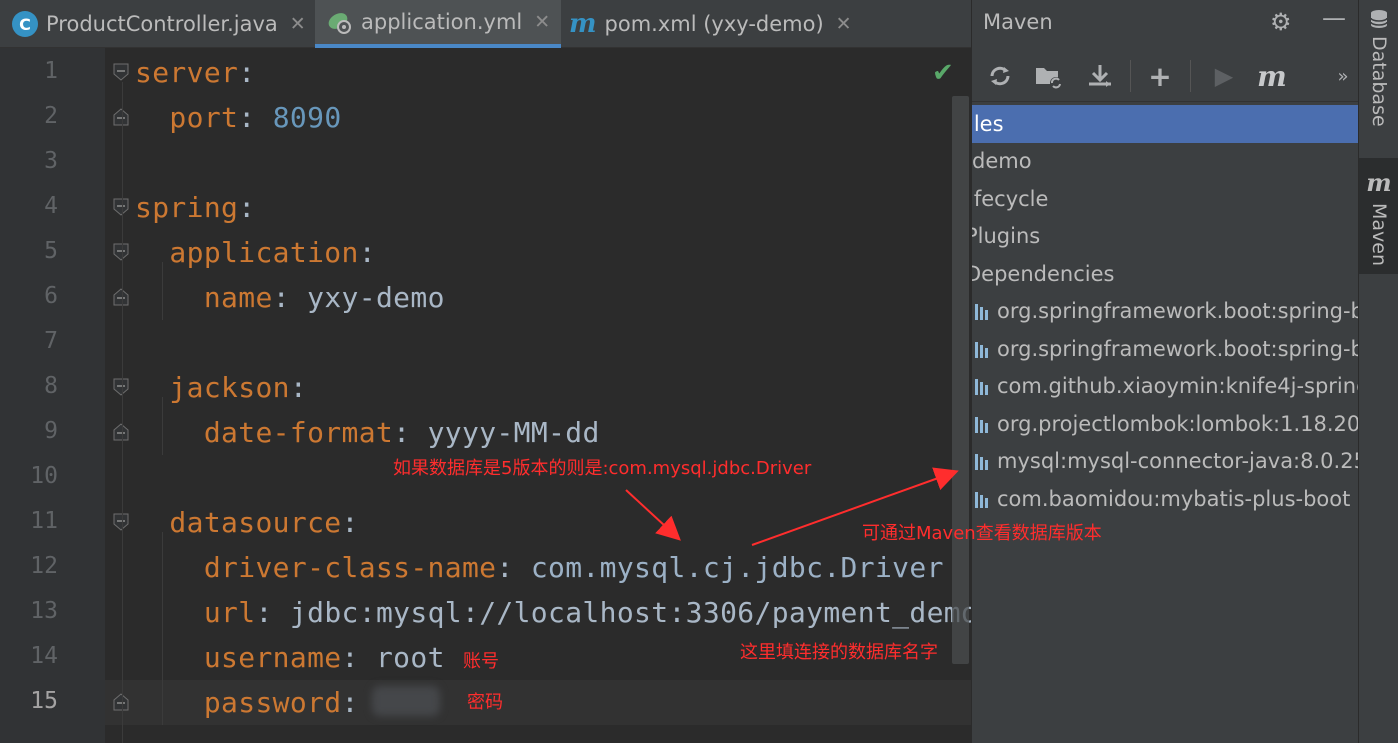 The image size is (1398, 743). Describe the element at coordinates (195, 72) in the screenshot. I see `code-line-1: server:` at that location.